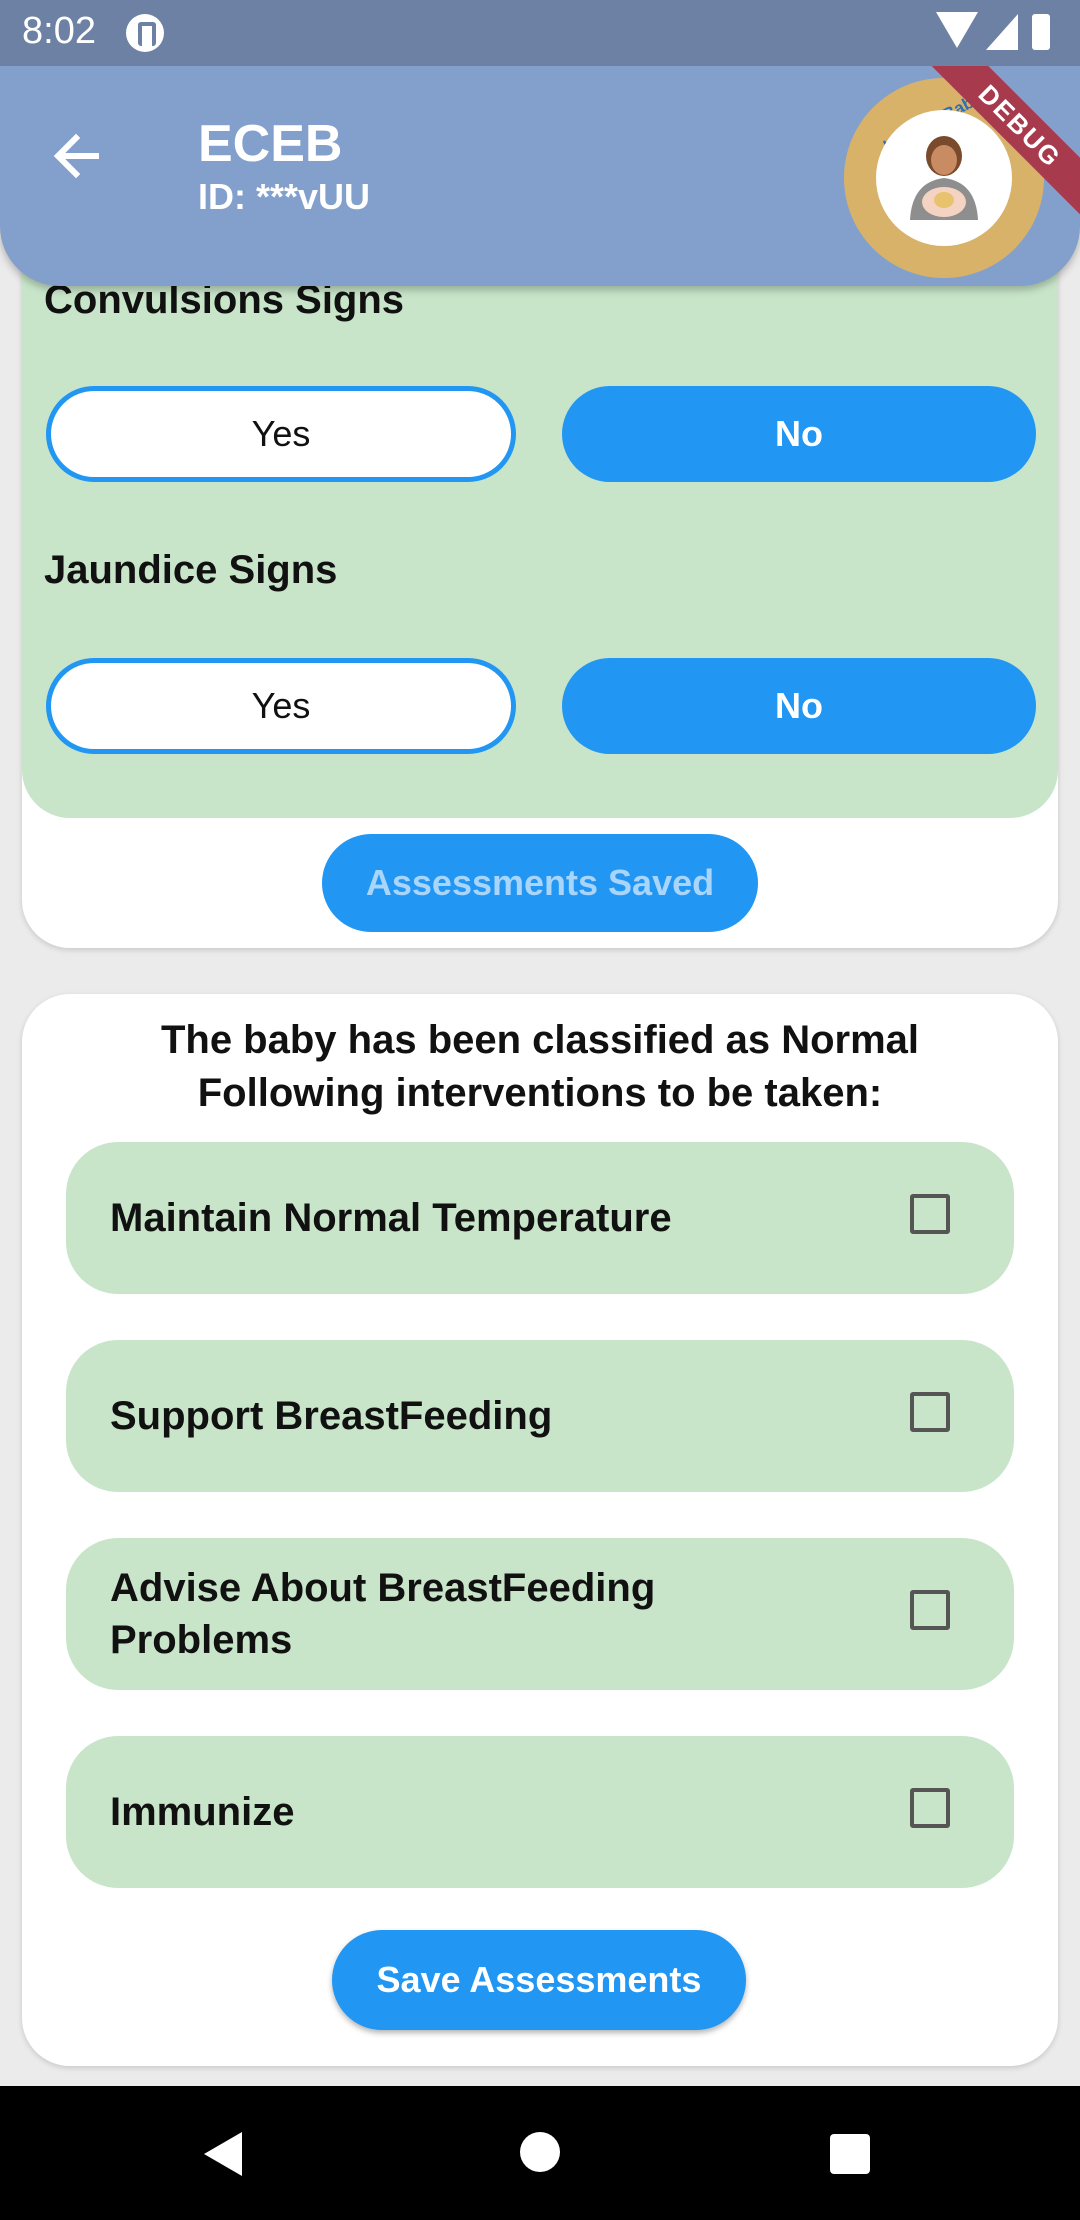  I want to click on jaundice-signs-label: Jaundice Signs, so click(191, 570).